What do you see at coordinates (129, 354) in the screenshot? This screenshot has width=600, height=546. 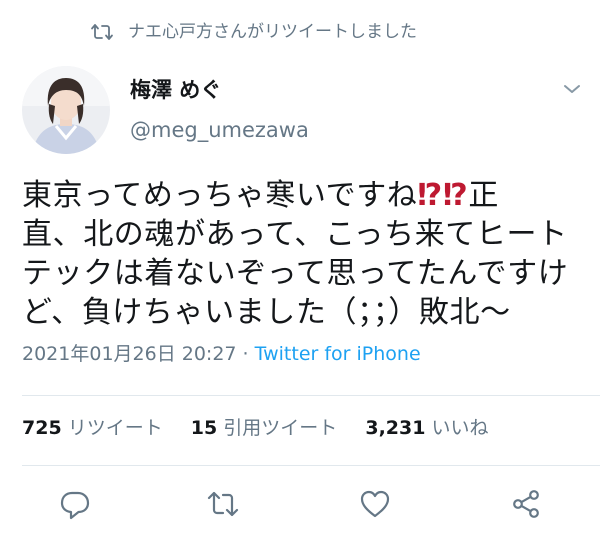 I see `tweet-datetime: 2021年01月26日 20:27` at bounding box center [129, 354].